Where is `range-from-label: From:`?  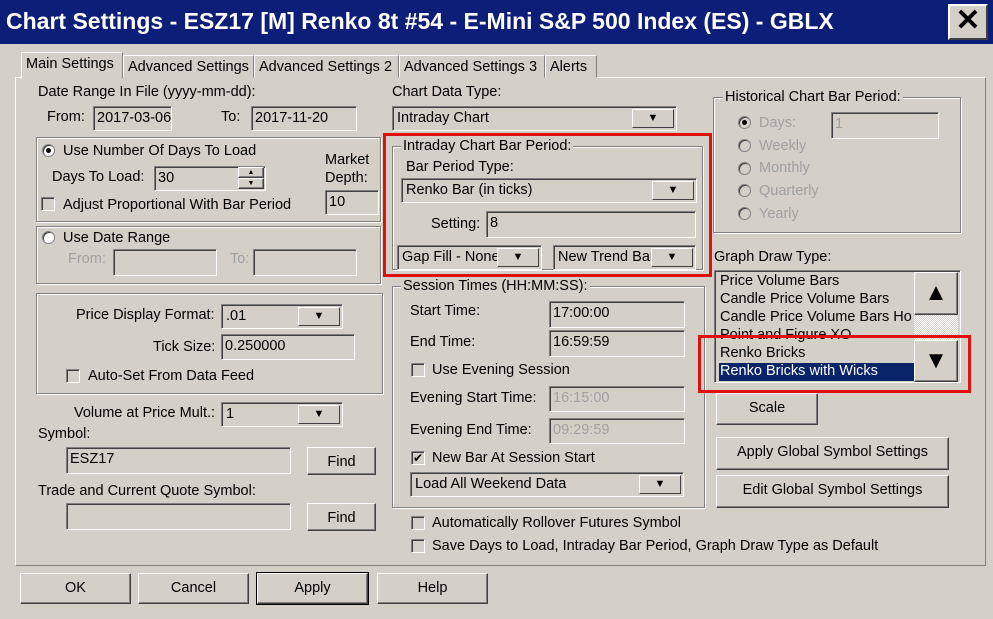
range-from-label: From: is located at coordinates (87, 259).